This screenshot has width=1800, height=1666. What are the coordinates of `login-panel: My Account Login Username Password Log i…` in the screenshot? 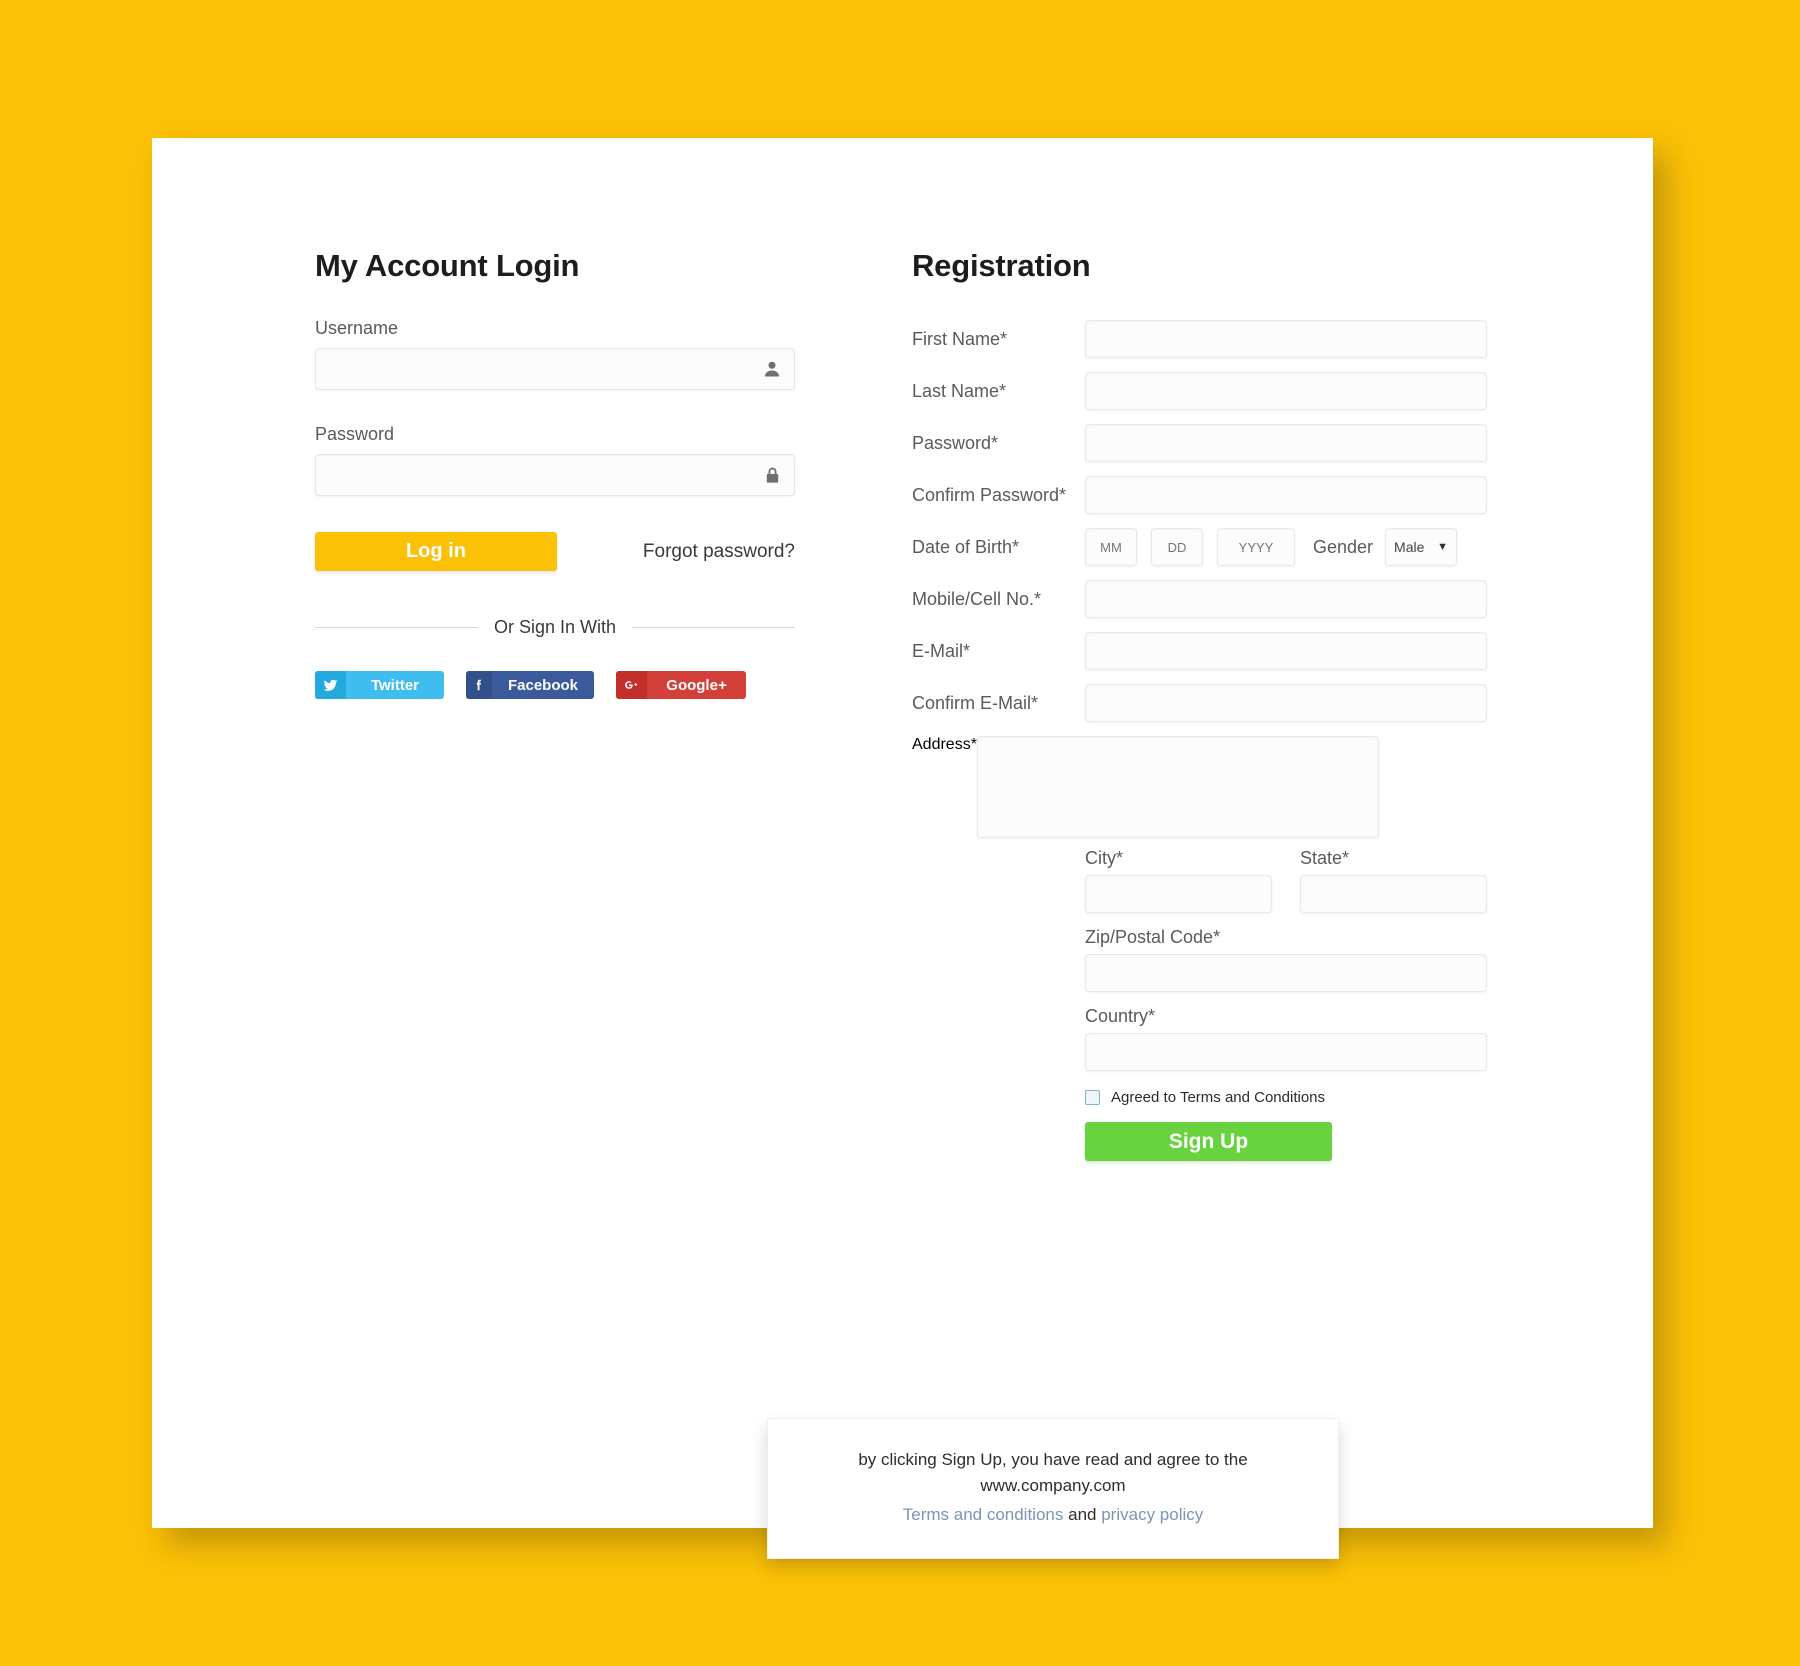 It's located at (555, 473).